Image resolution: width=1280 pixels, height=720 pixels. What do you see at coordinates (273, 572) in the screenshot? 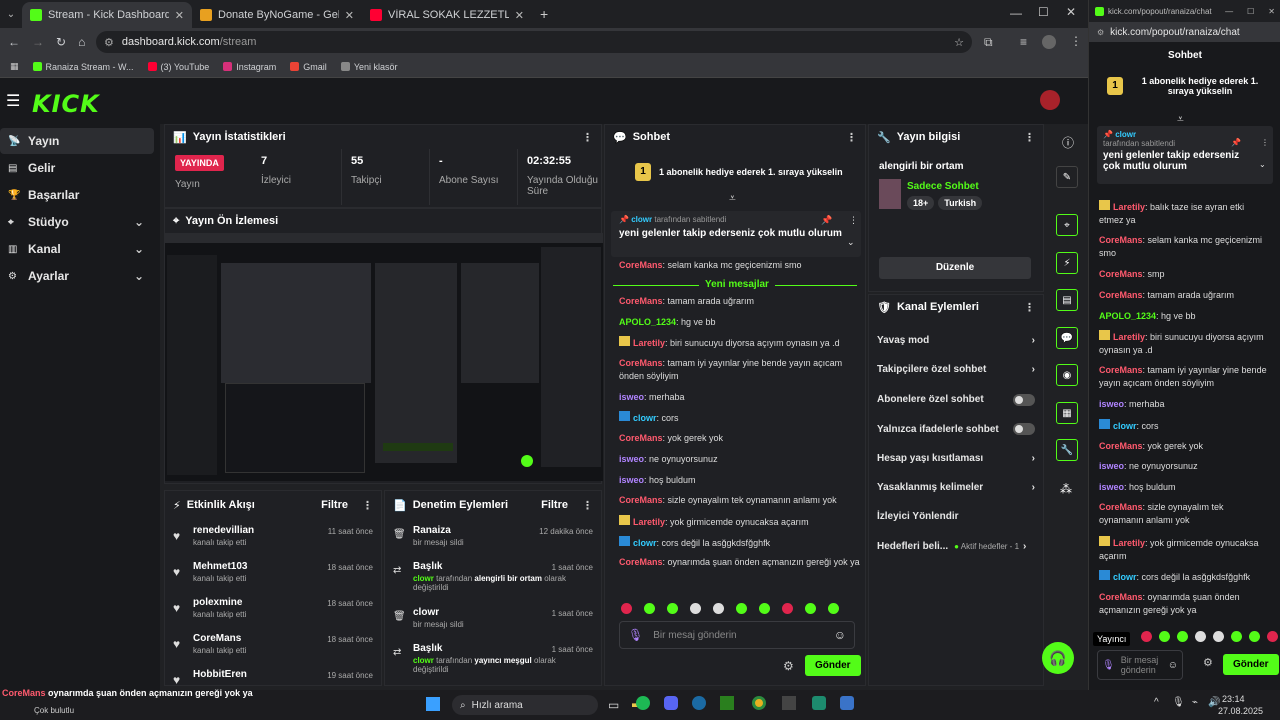
I see `activity-item: ♥ Mehmet103 kanalı takip etti 18 saat önce` at bounding box center [273, 572].